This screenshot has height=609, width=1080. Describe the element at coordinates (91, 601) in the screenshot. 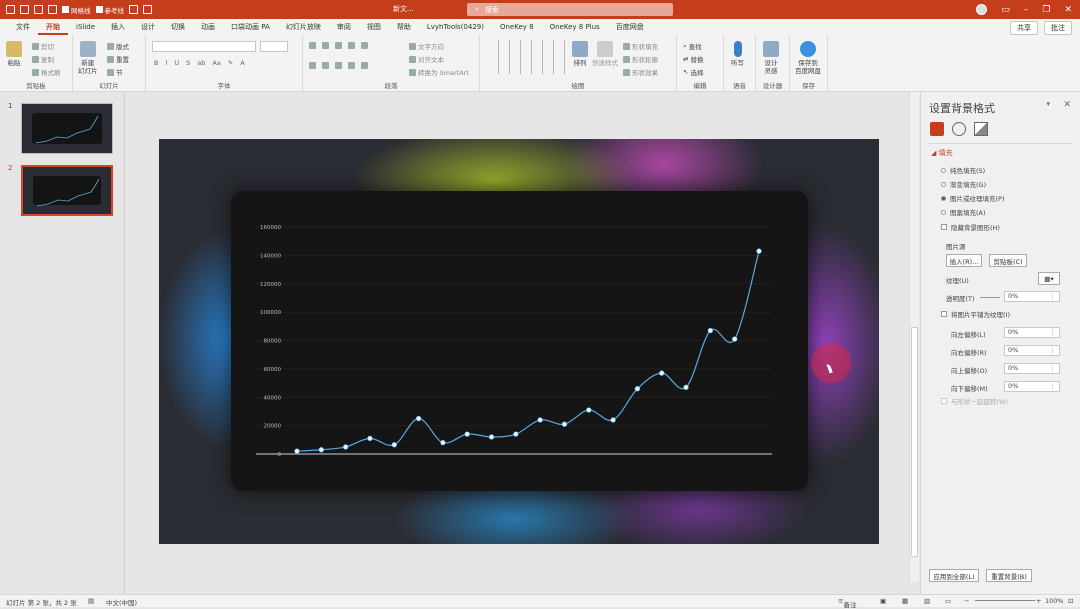

I see `spellcheck-icon: ▤` at that location.